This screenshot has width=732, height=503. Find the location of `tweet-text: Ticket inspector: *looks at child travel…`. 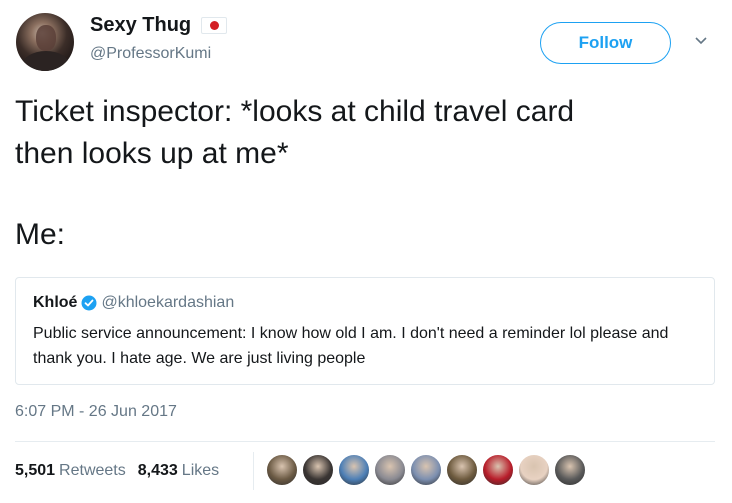

tweet-text: Ticket inspector: *looks at child travel… is located at coordinates (295, 132).